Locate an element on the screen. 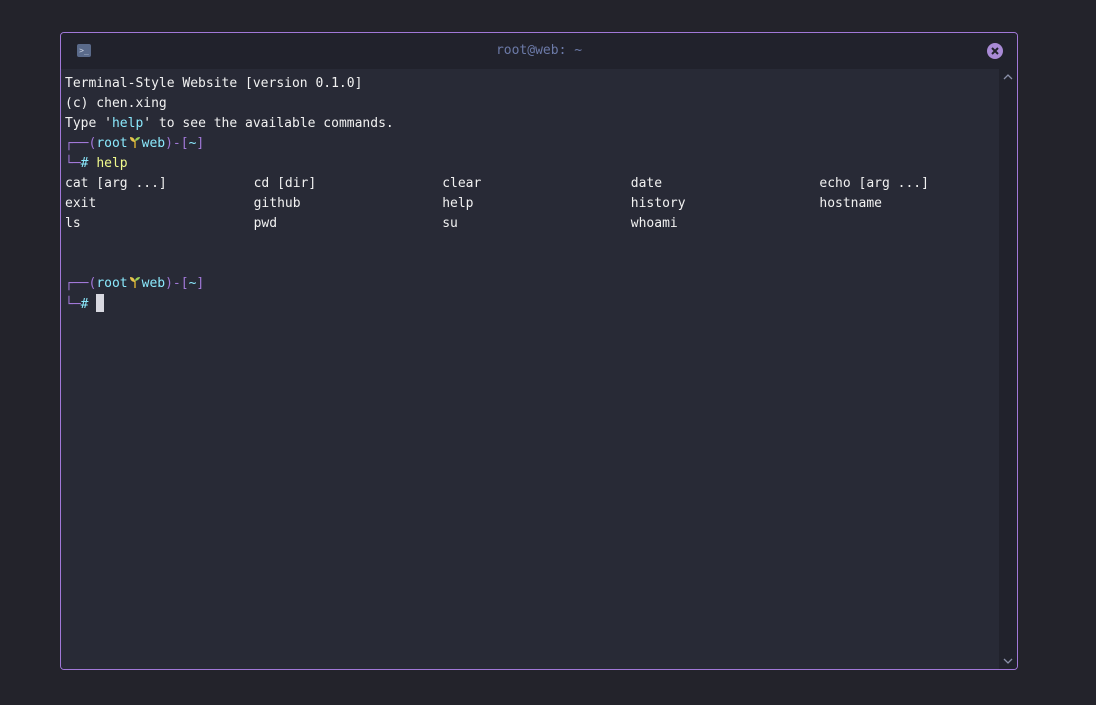 This screenshot has width=1096, height=705. window-title: root@web: ~ is located at coordinates (539, 50).